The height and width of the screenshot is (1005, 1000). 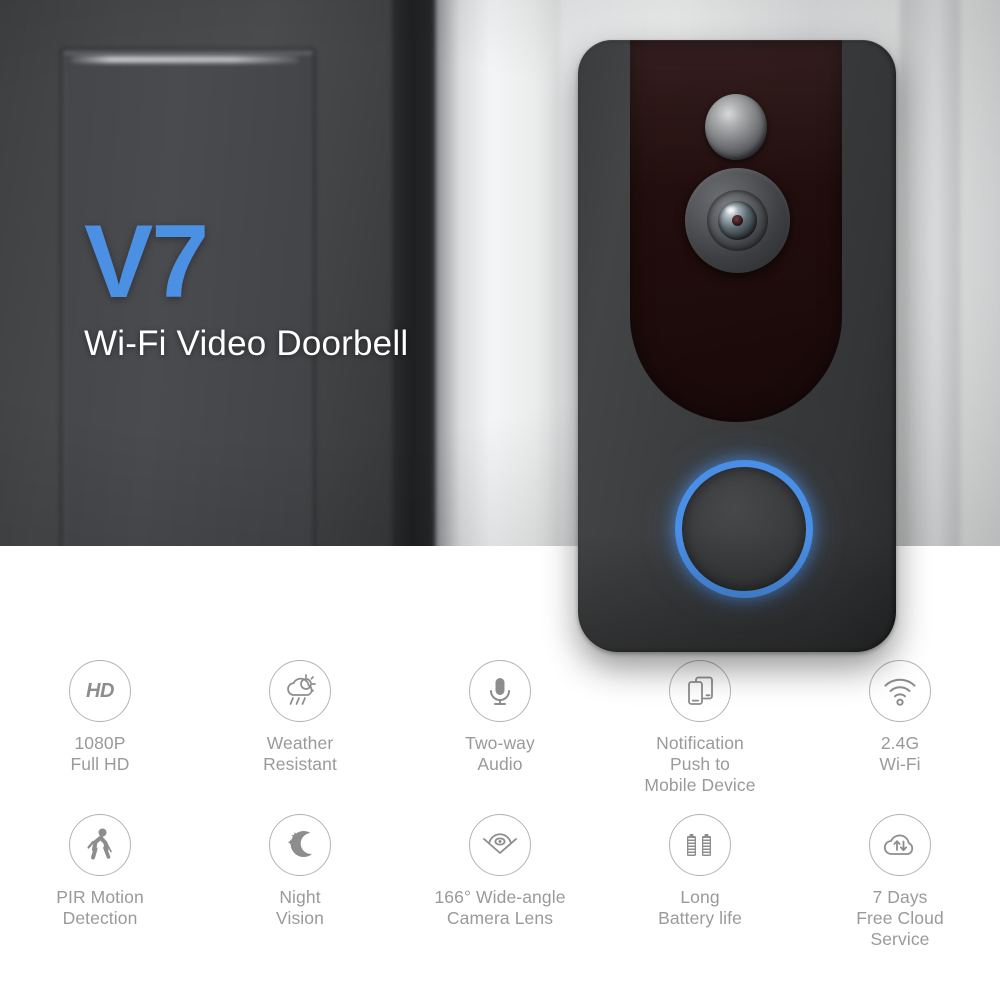 I want to click on cloud-sync-icon, so click(x=900, y=845).